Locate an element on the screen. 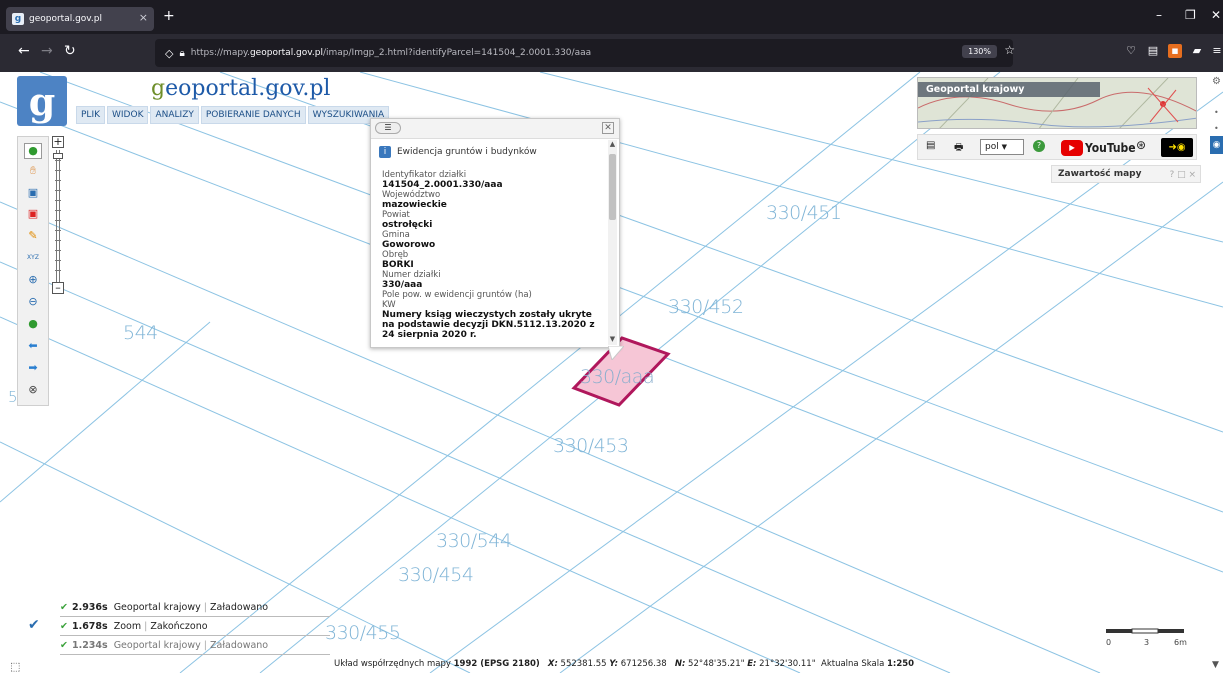 This screenshot has width=1223, height=673. field-value: BORKI is located at coordinates (398, 265).